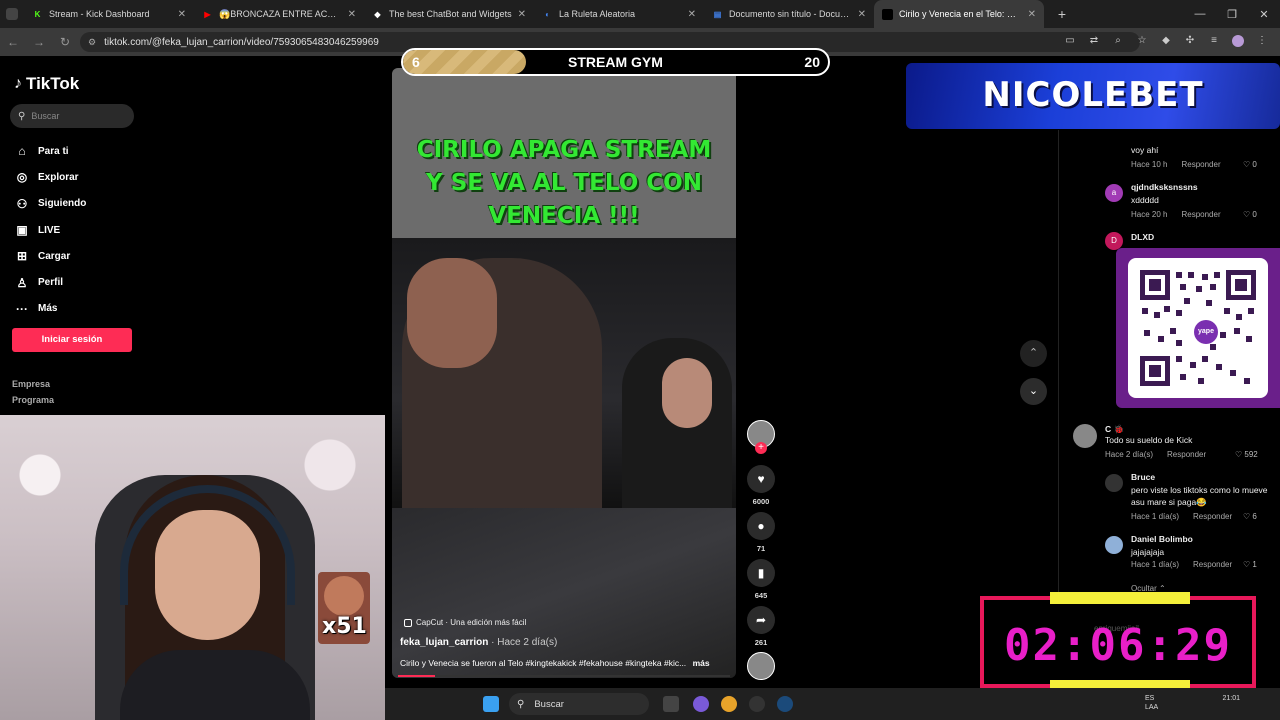 This screenshot has height=720, width=1280. What do you see at coordinates (729, 704) in the screenshot?
I see `chrome-icon` at bounding box center [729, 704].